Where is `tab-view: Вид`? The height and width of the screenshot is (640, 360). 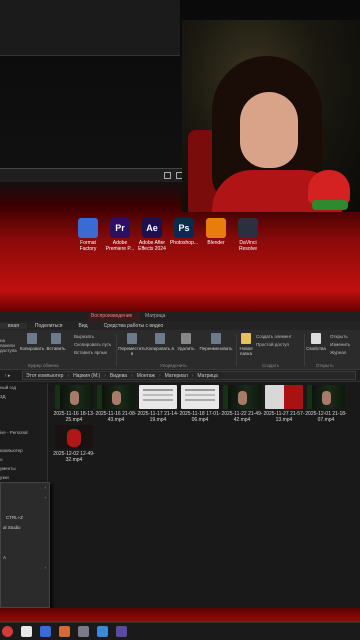
tab-view: Вид is located at coordinates (83, 326).